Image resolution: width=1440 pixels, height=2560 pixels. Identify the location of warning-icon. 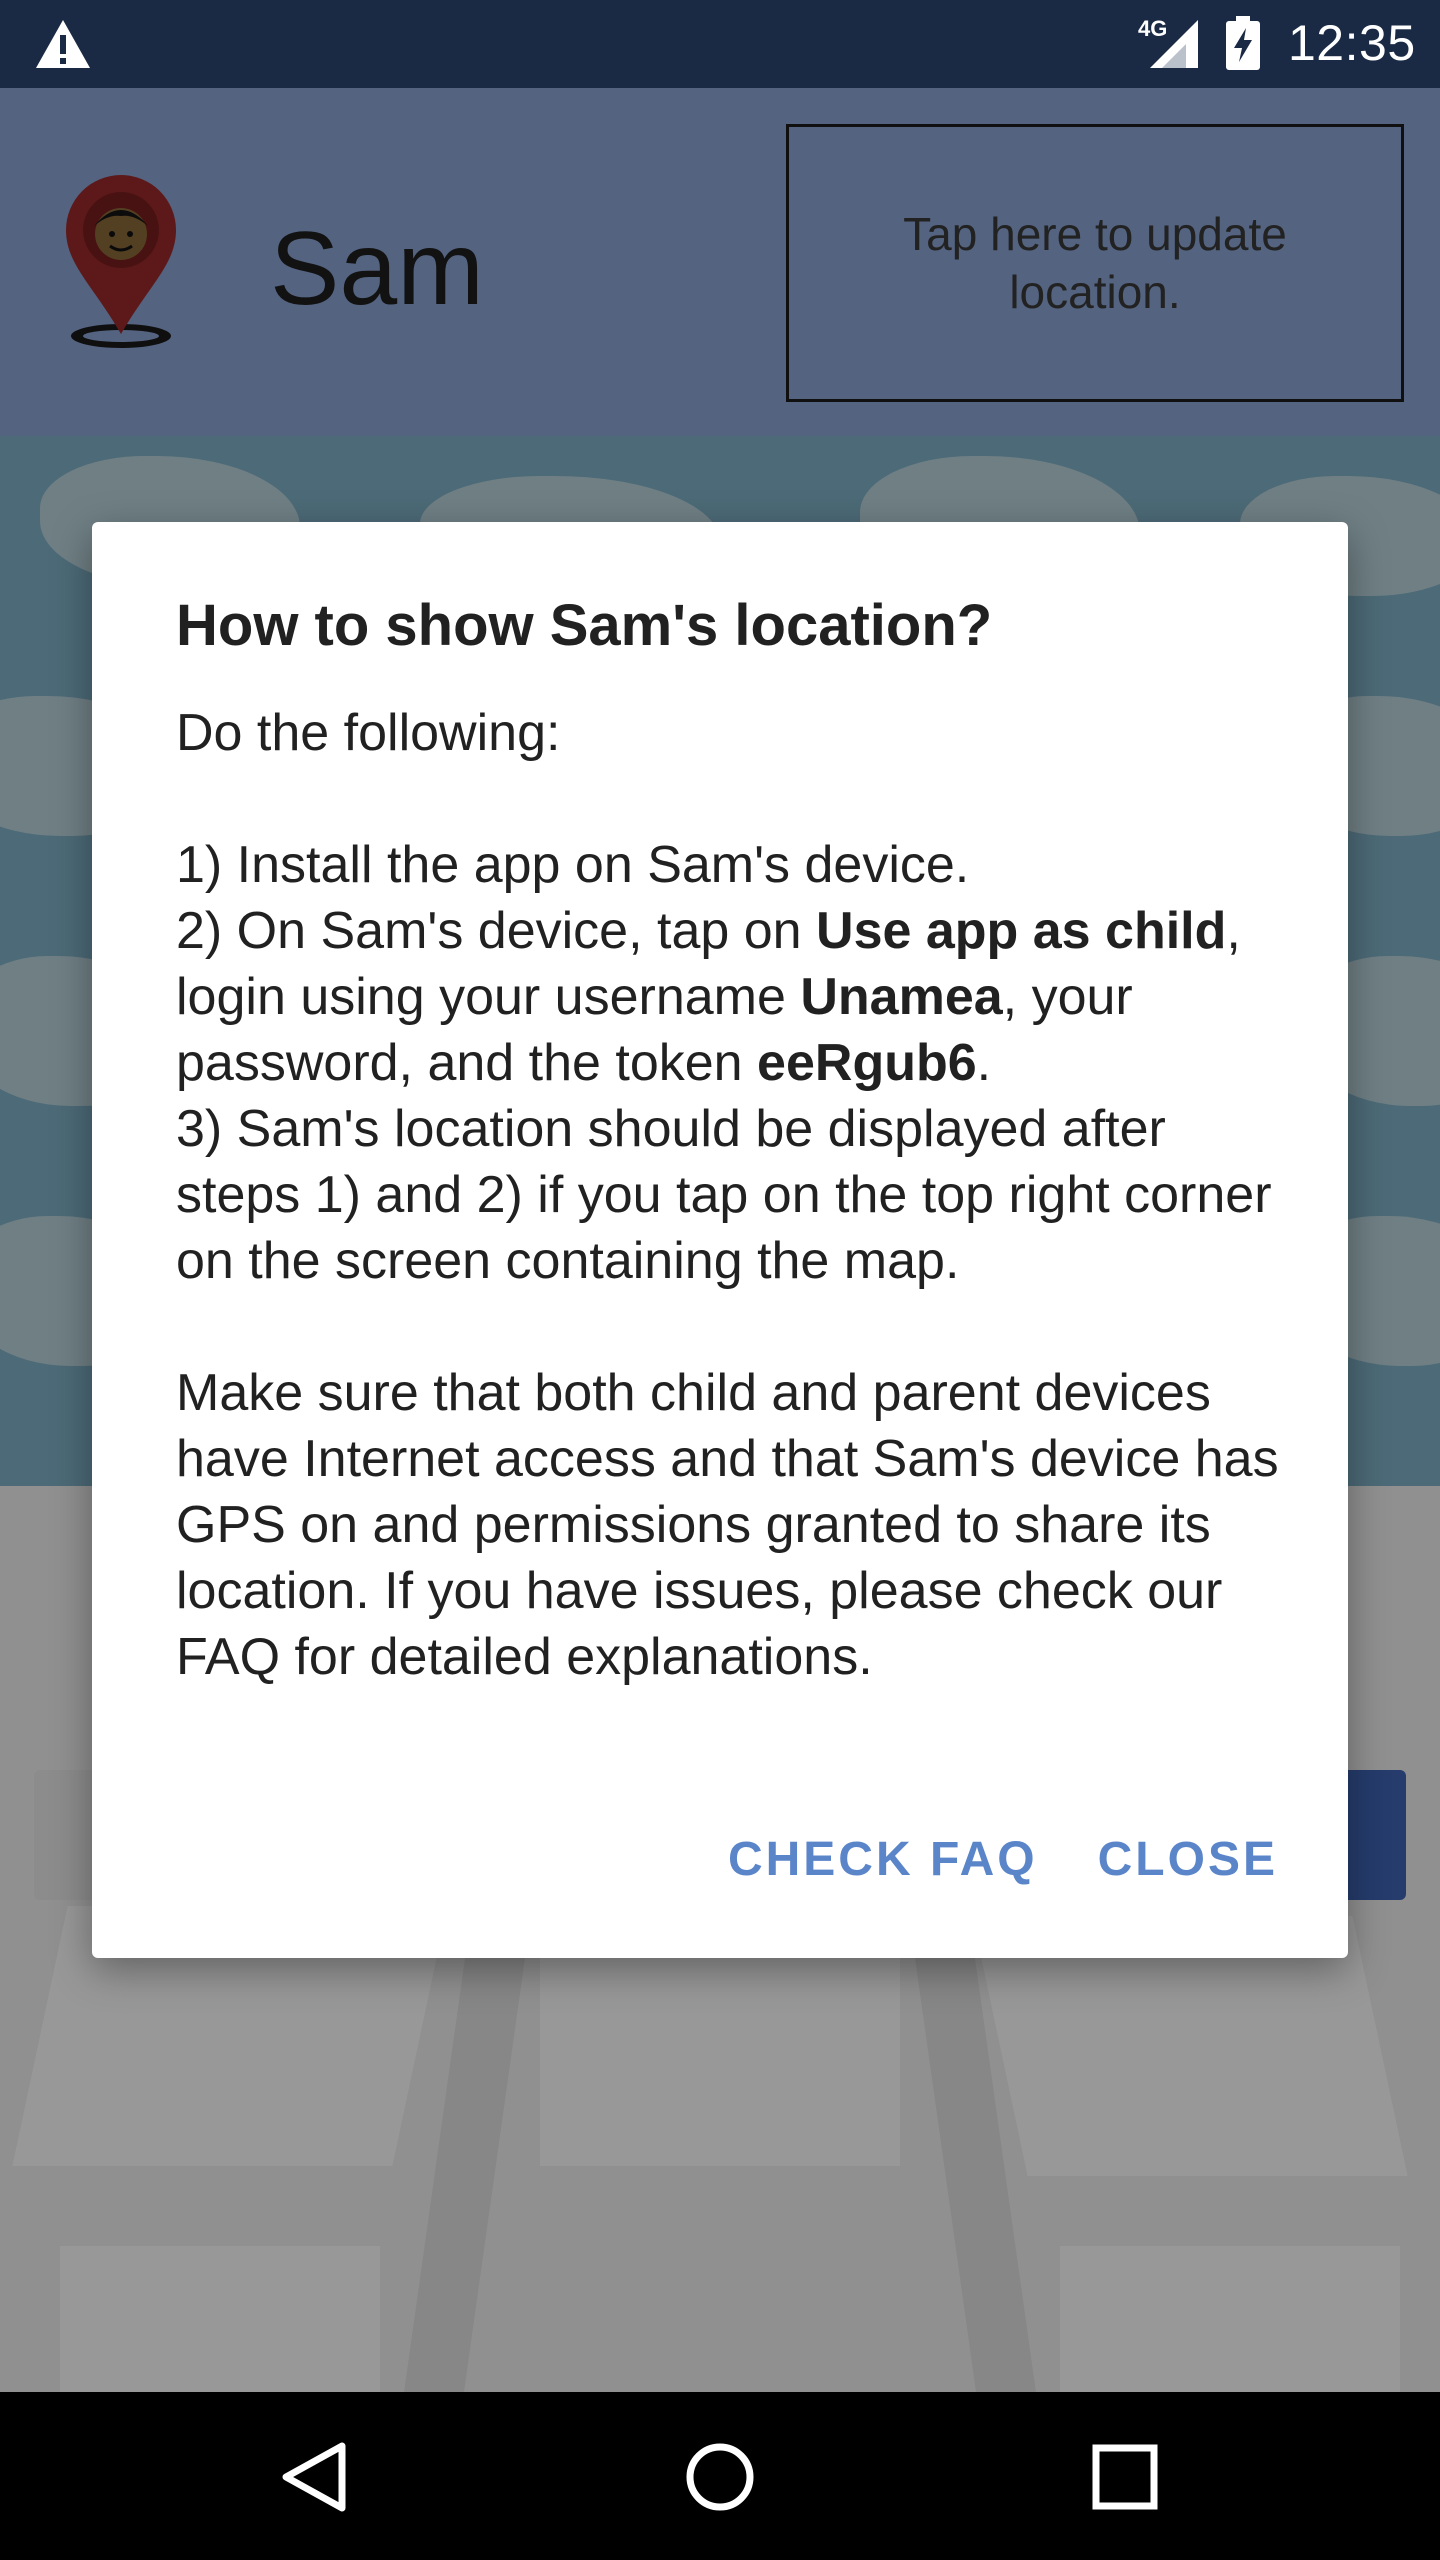
(63, 44).